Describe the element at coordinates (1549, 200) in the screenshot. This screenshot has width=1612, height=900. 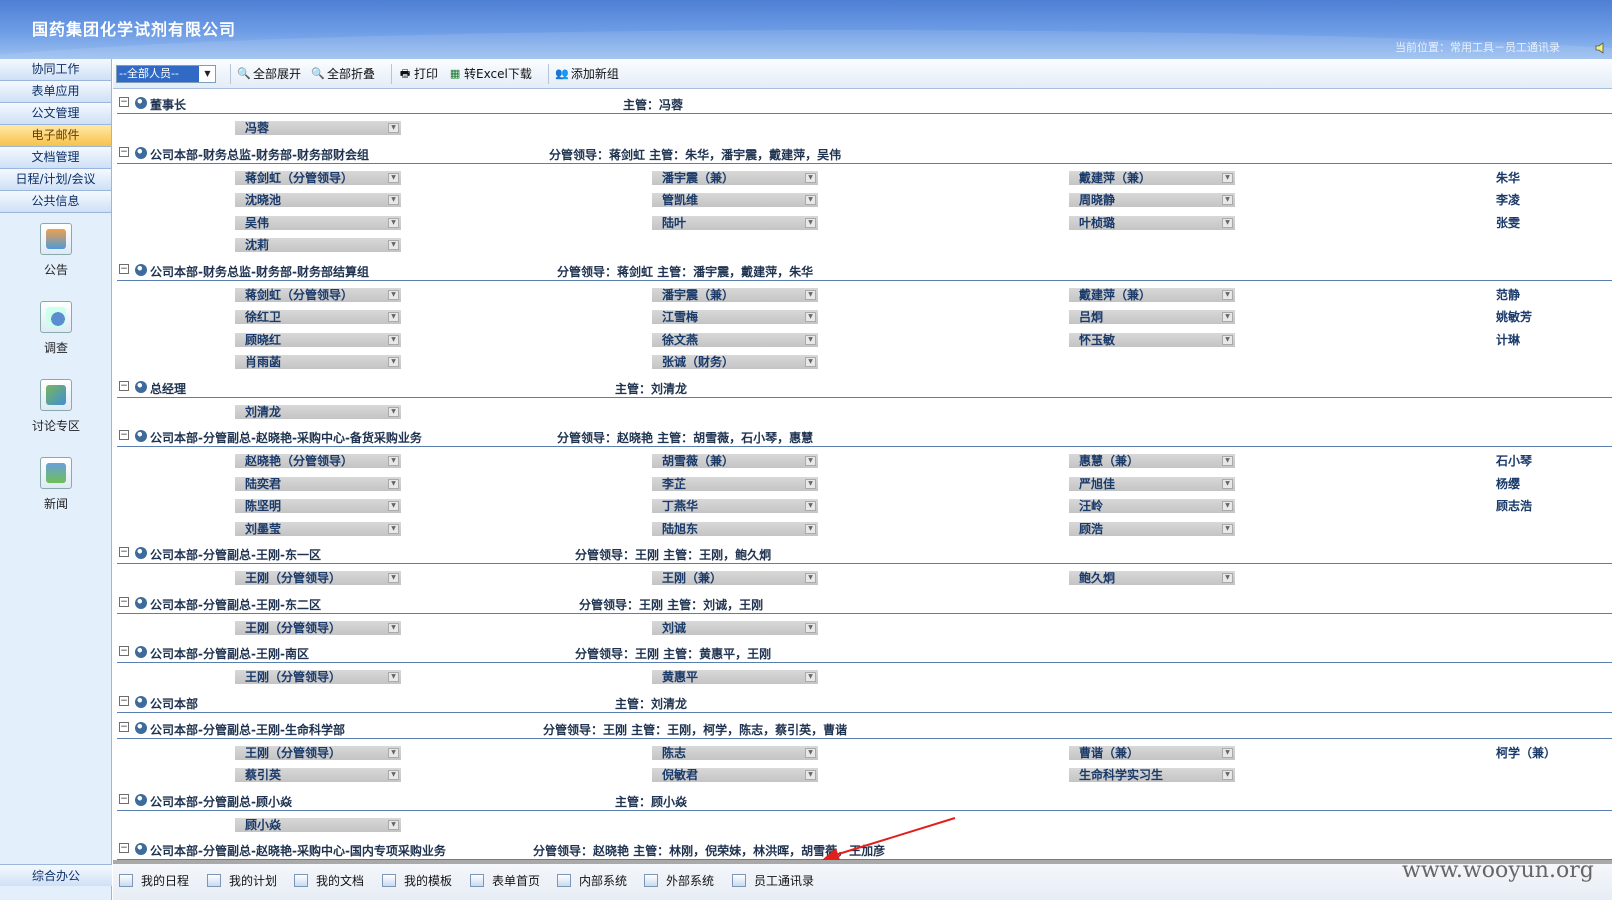
I see `staff-member: 李凌` at that location.